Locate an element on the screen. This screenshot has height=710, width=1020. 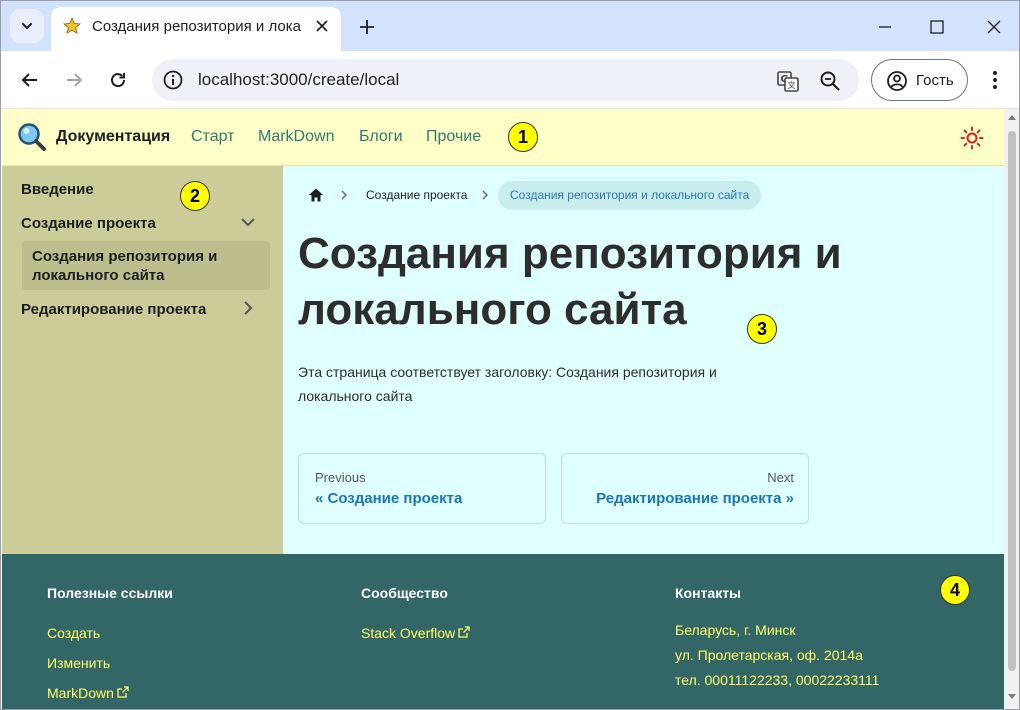
footer-useful-links-title: Полезные ссылки is located at coordinates (110, 593).